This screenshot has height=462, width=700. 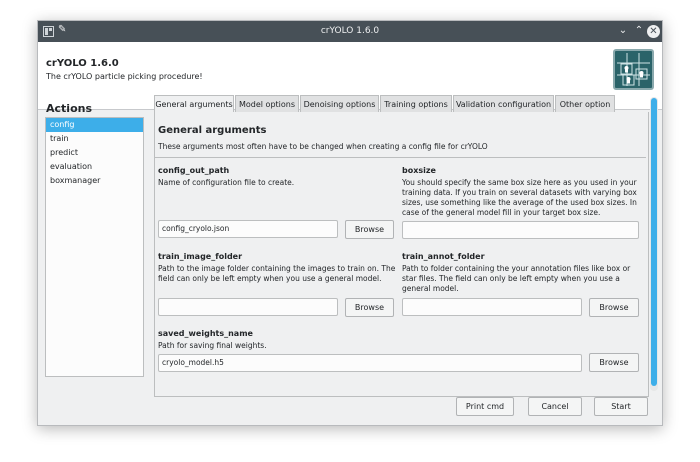 I want to click on window-title: crYOLO 1.6.0, so click(x=350, y=31).